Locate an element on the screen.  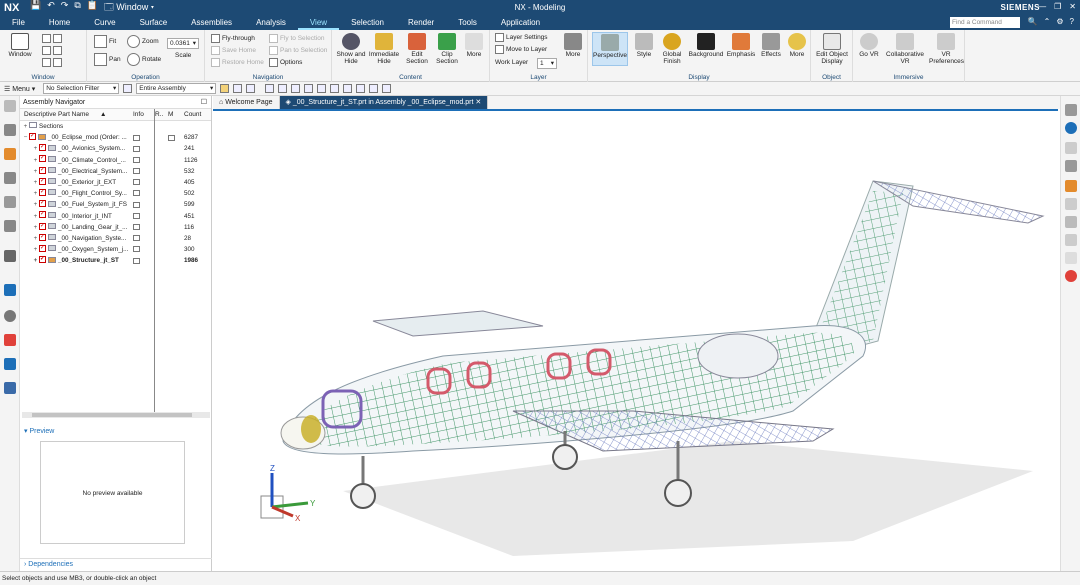
scale-input: 0.0361 is located at coordinates (183, 43).